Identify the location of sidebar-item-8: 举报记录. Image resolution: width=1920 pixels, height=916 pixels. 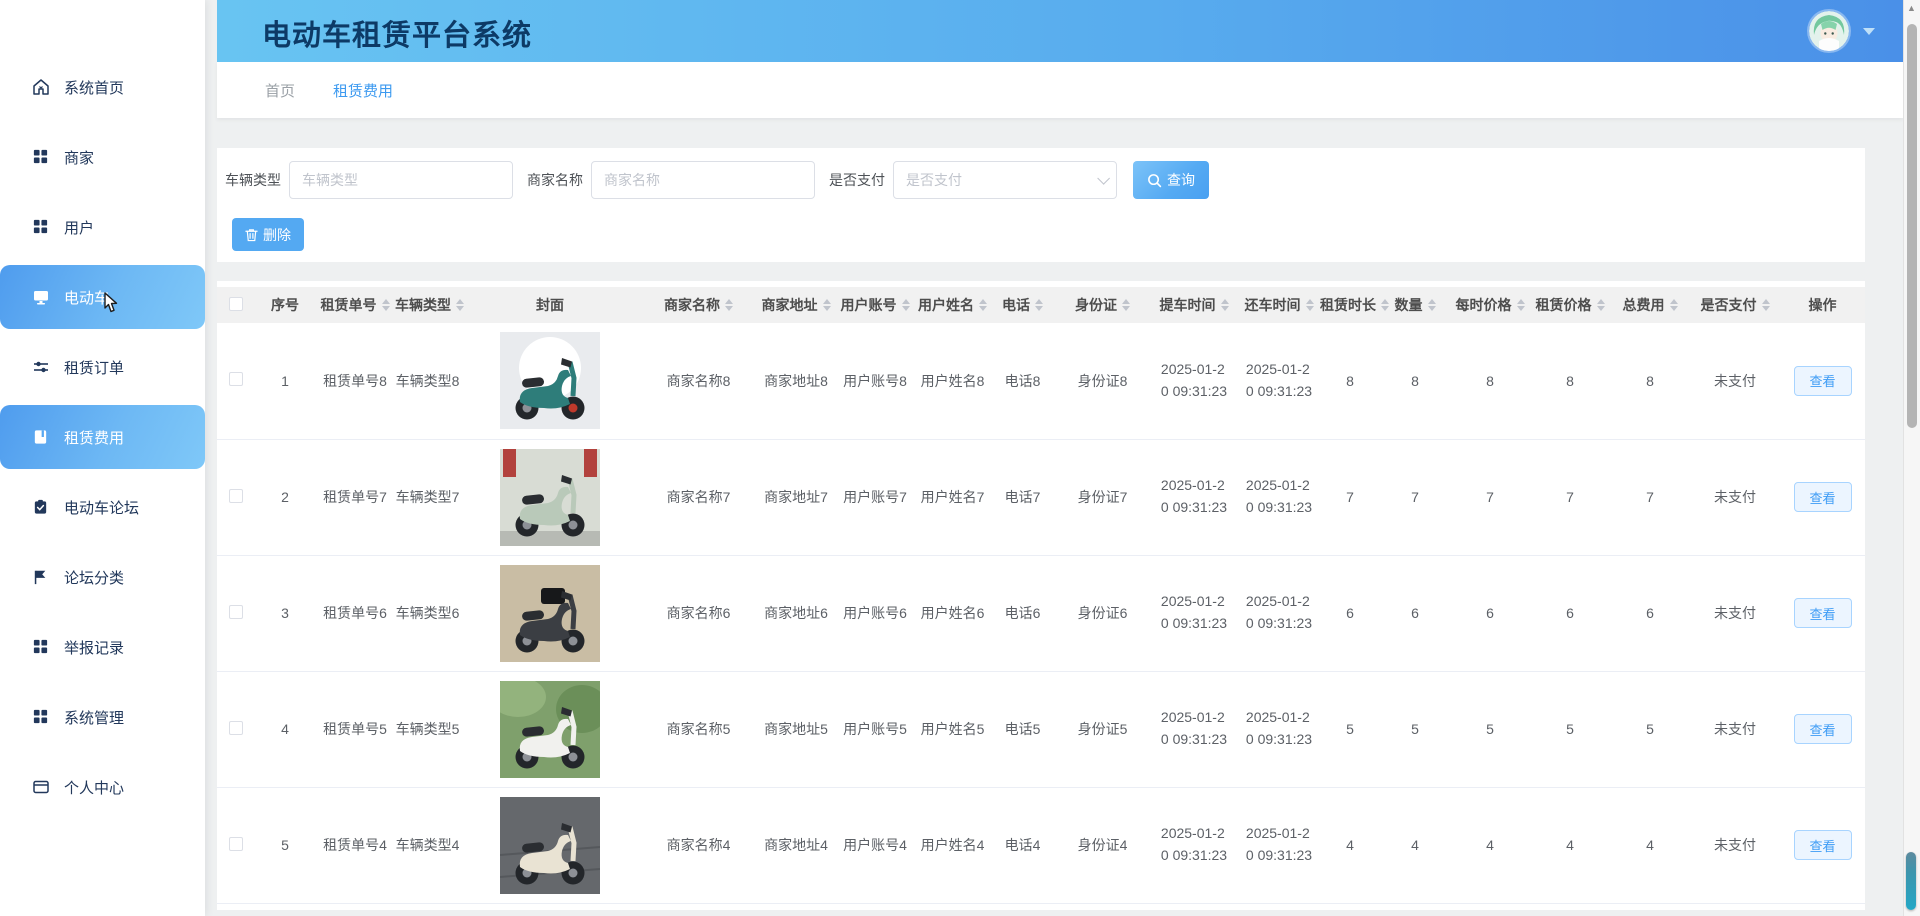
(102, 647).